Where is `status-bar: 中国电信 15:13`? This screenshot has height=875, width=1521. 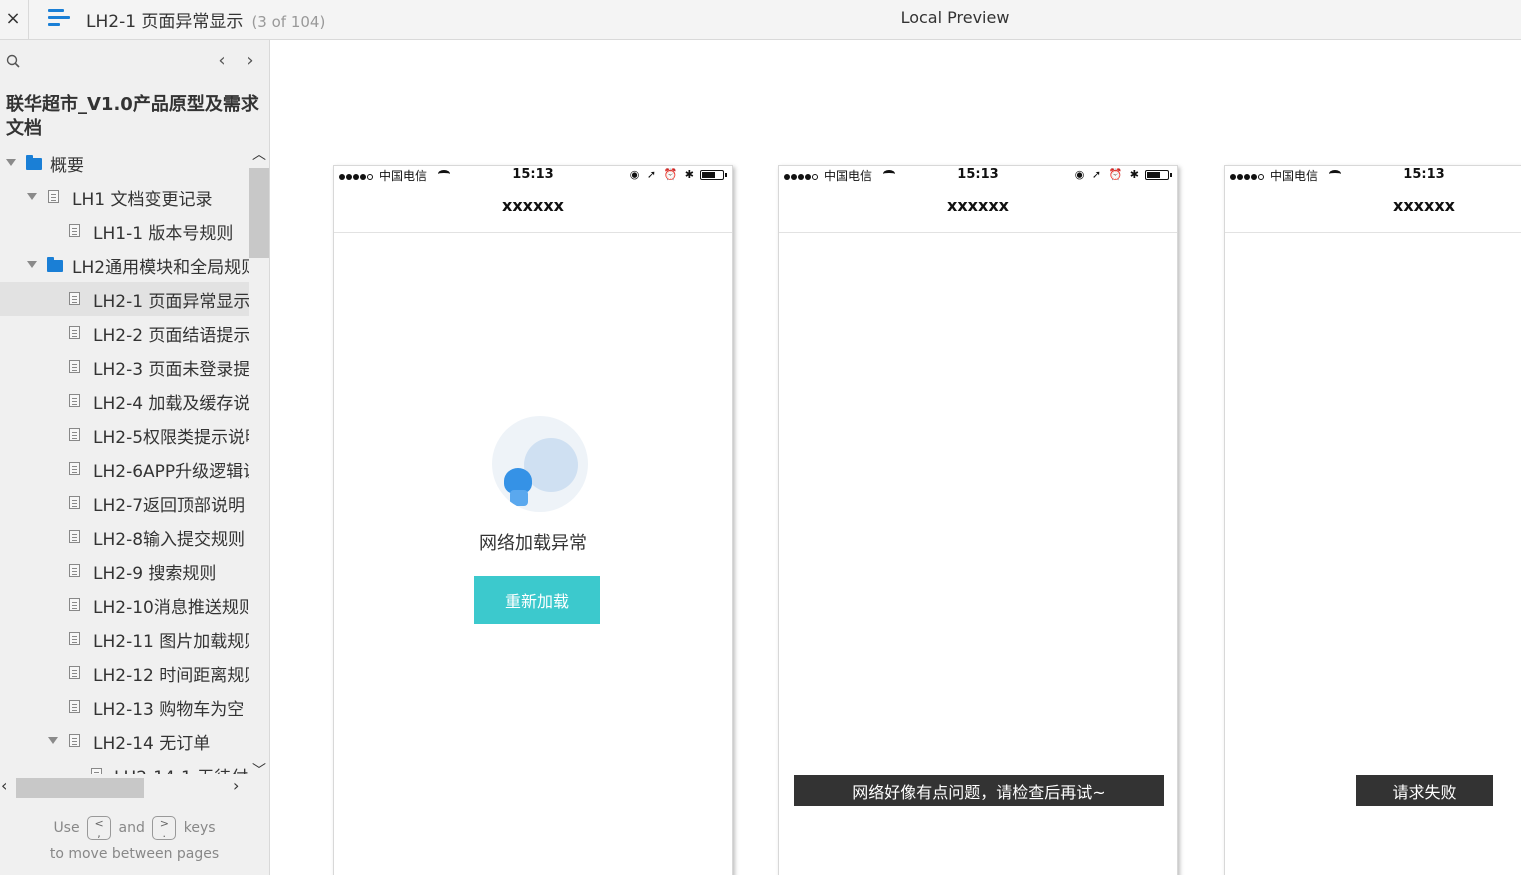
status-bar: 中国电信 15:13 is located at coordinates (1373, 175).